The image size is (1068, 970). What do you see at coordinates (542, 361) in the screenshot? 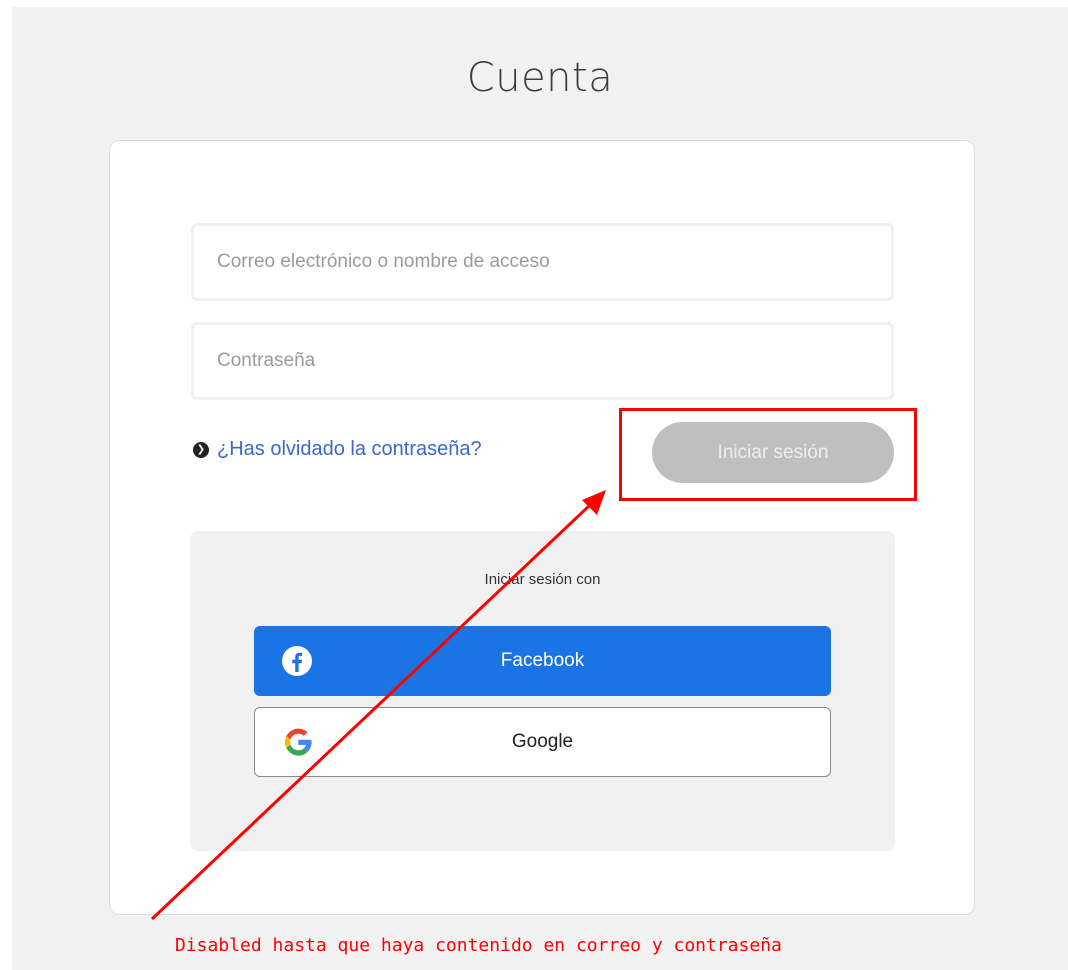
I see `password-input` at bounding box center [542, 361].